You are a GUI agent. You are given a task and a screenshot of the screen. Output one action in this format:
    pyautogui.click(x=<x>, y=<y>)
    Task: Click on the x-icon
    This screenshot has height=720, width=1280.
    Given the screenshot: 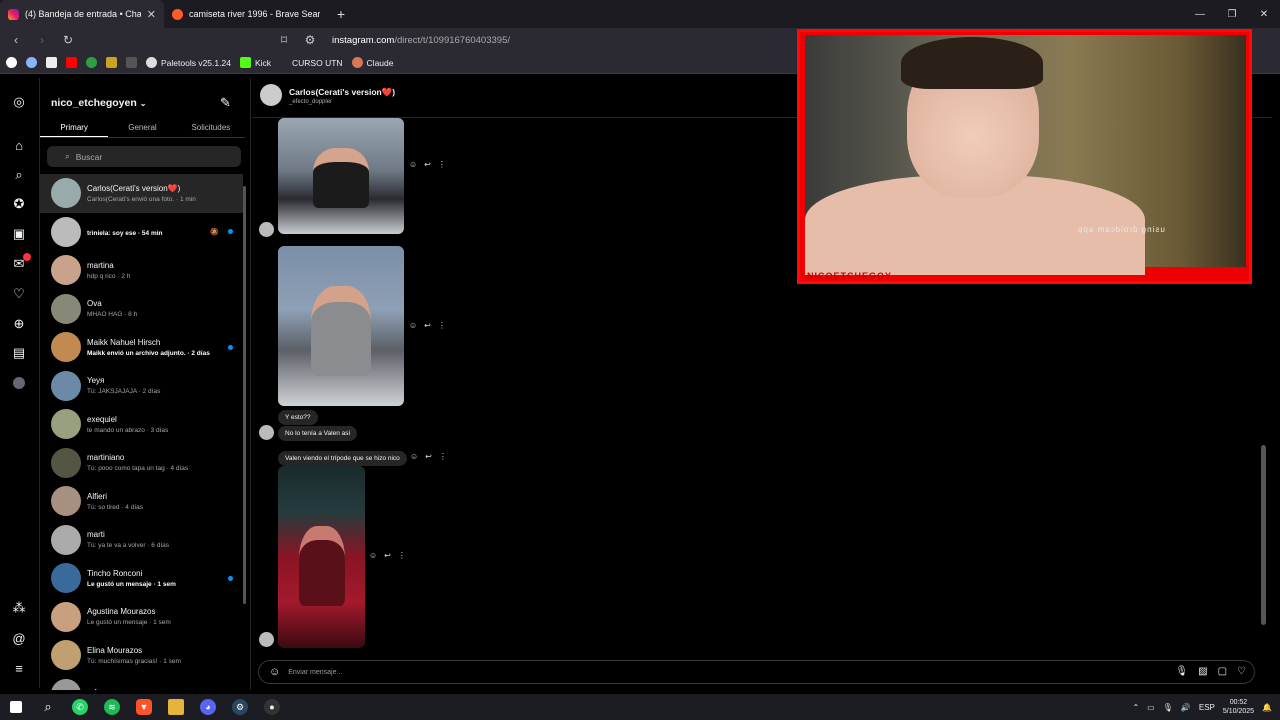 What is the action you would take?
    pyautogui.click(x=51, y=62)
    